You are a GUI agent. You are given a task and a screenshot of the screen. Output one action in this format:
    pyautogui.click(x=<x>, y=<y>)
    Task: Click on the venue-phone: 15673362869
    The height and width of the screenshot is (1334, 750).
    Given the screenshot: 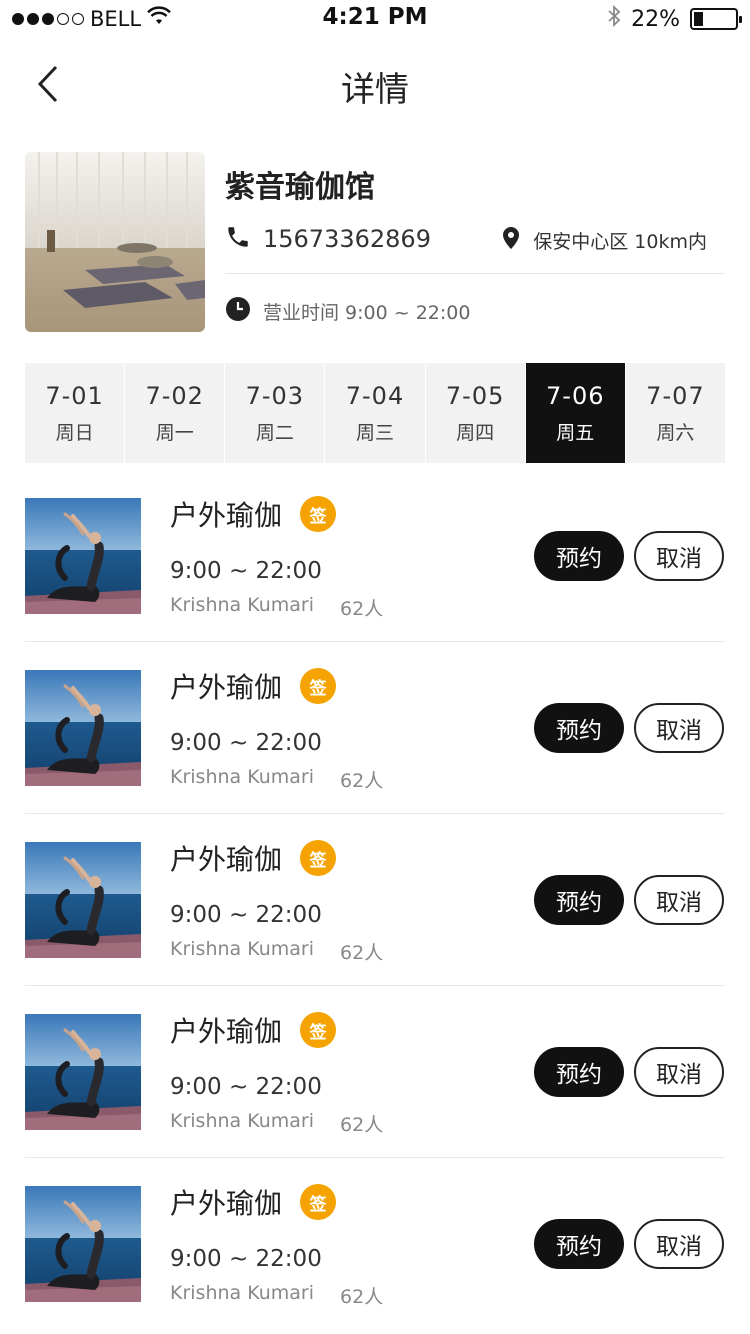 What is the action you would take?
    pyautogui.click(x=328, y=239)
    